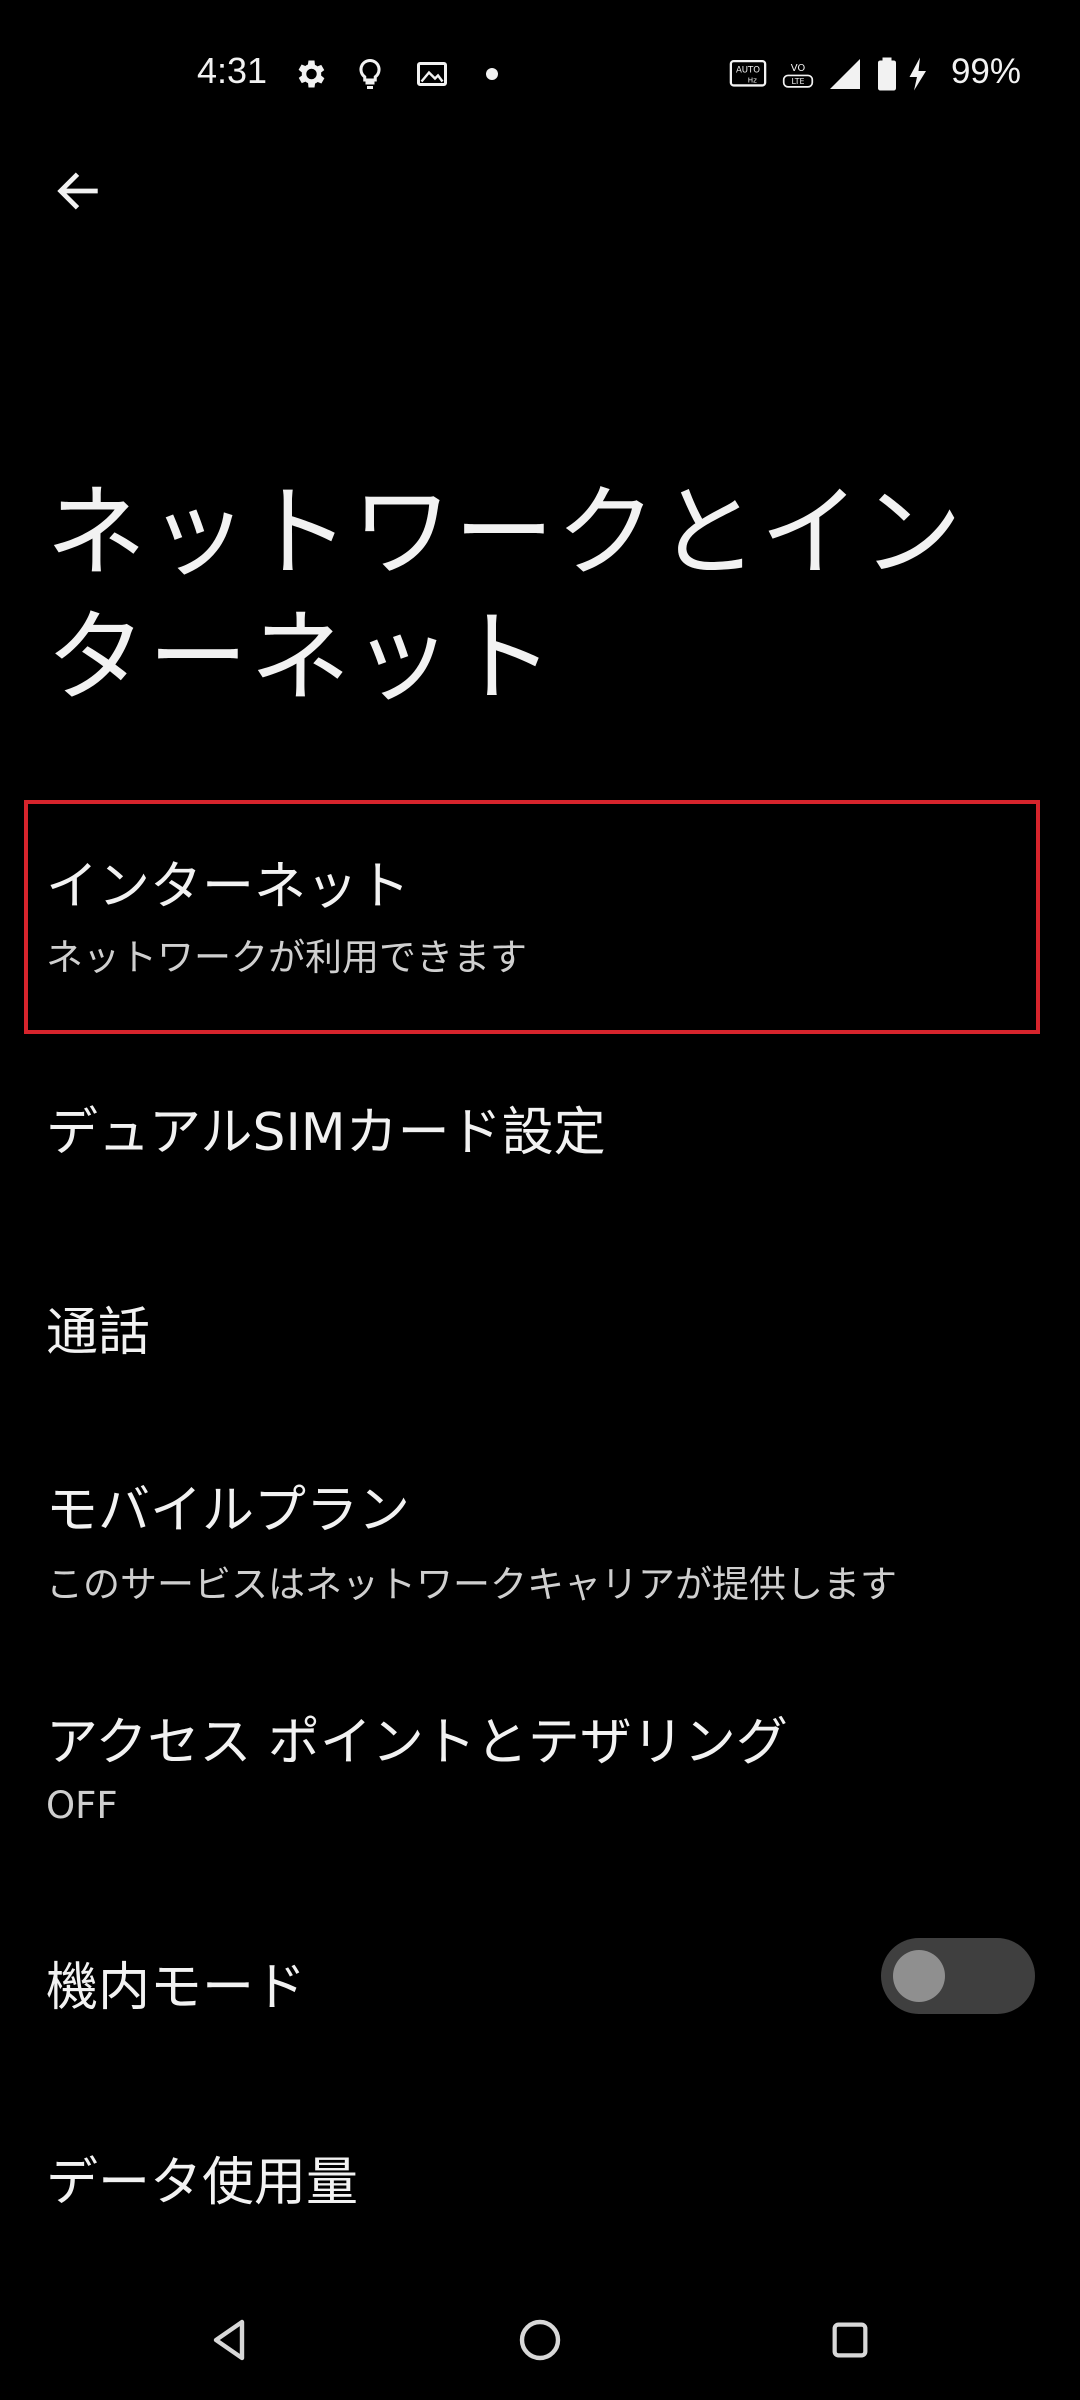 The width and height of the screenshot is (1080, 2400). Describe the element at coordinates (492, 74) in the screenshot. I see `dot-icon` at that location.